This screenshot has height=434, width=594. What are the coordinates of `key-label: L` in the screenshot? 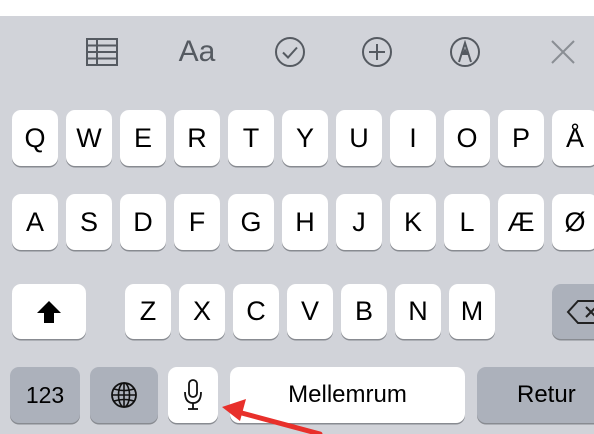 It's located at (467, 221).